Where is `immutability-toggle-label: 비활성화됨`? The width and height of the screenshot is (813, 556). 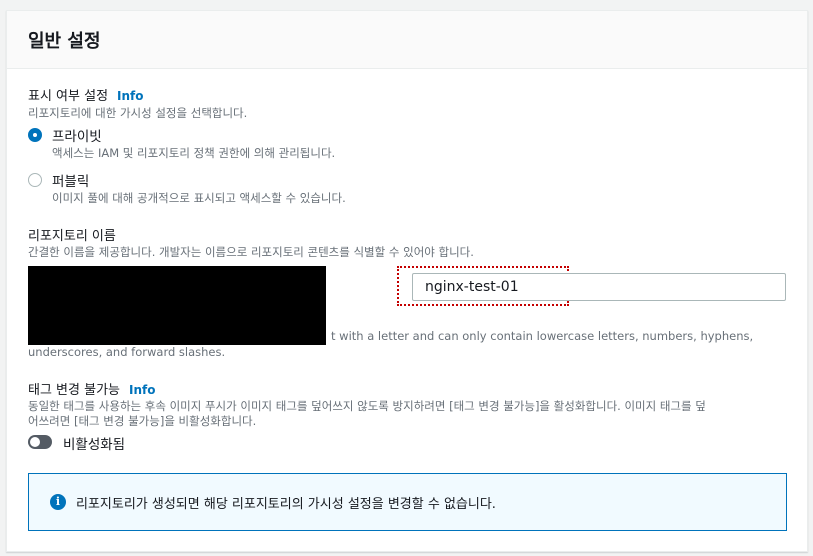 immutability-toggle-label: 비활성화됨 is located at coordinates (94, 445).